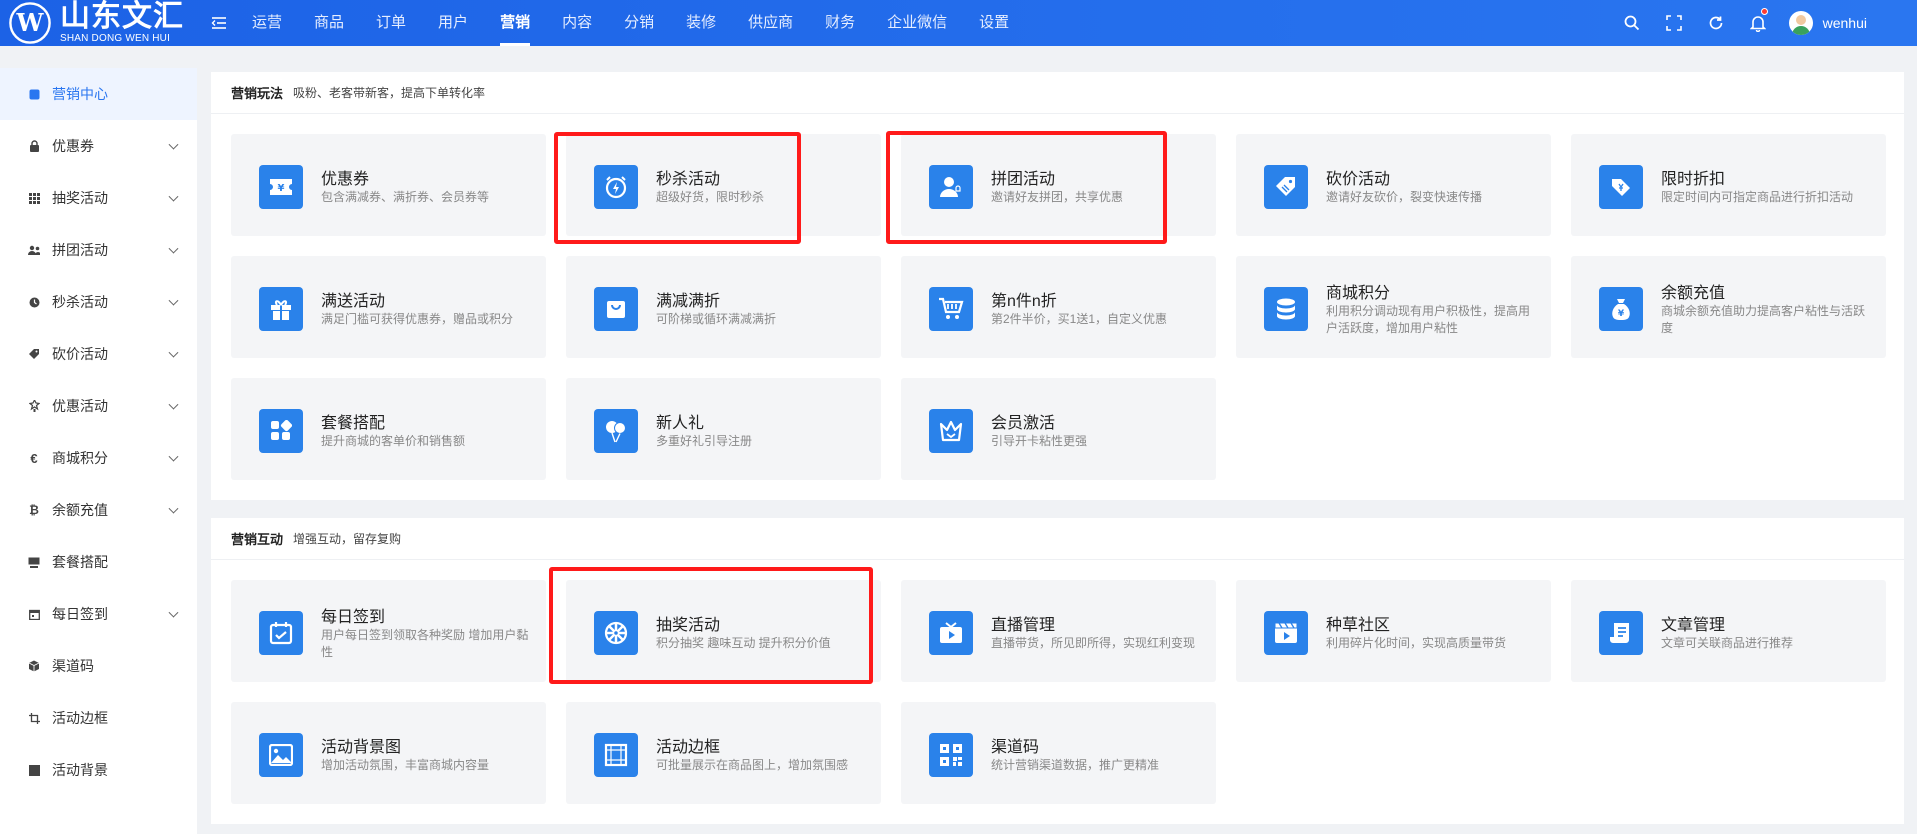  Describe the element at coordinates (34, 770) in the screenshot. I see `image-icon` at that location.